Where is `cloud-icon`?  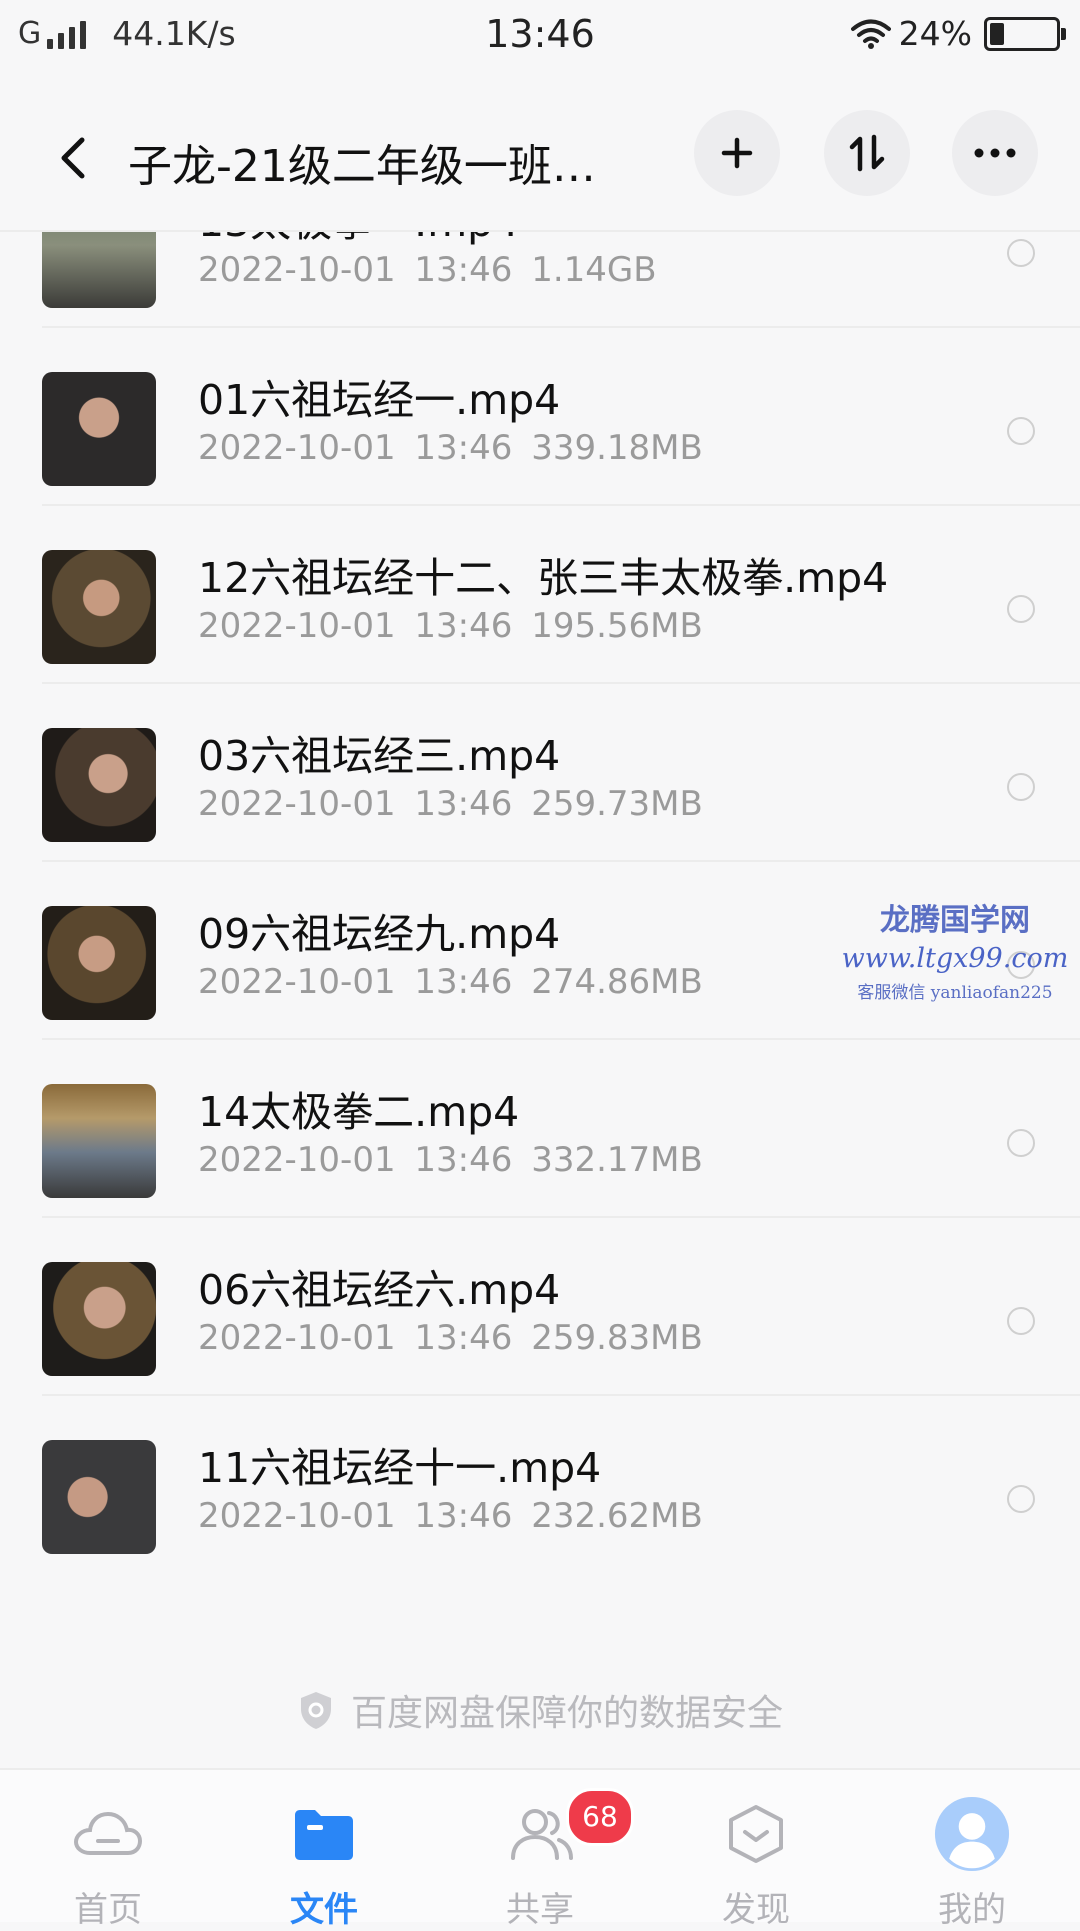
cloud-icon is located at coordinates (108, 1833).